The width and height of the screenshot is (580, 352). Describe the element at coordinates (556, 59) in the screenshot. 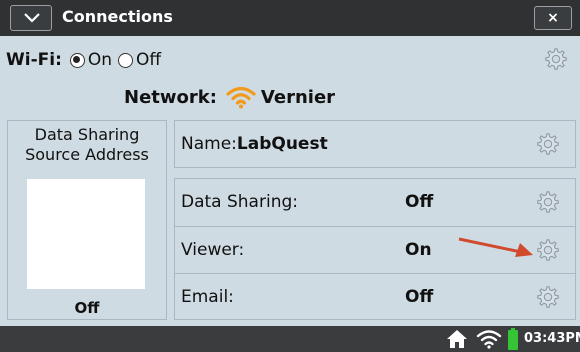

I see `wifi-settings-gear-icon` at that location.